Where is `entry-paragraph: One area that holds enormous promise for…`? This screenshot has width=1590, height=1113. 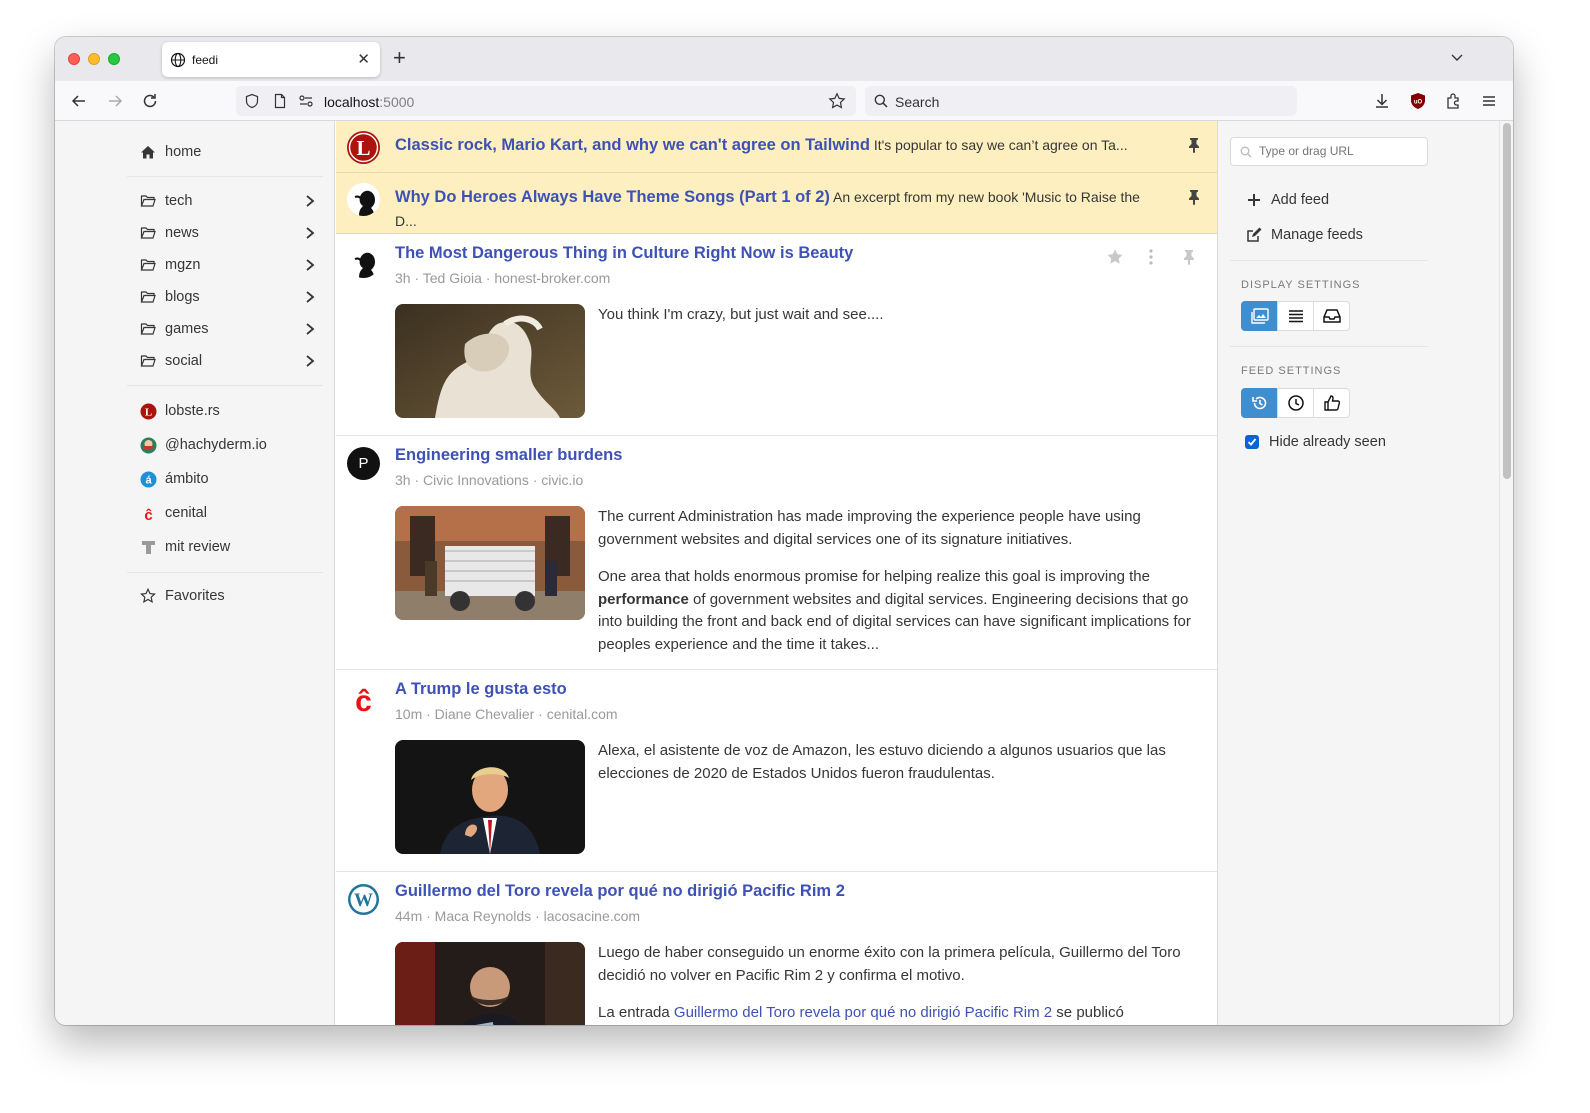 entry-paragraph: One area that holds enormous promise for… is located at coordinates (898, 611).